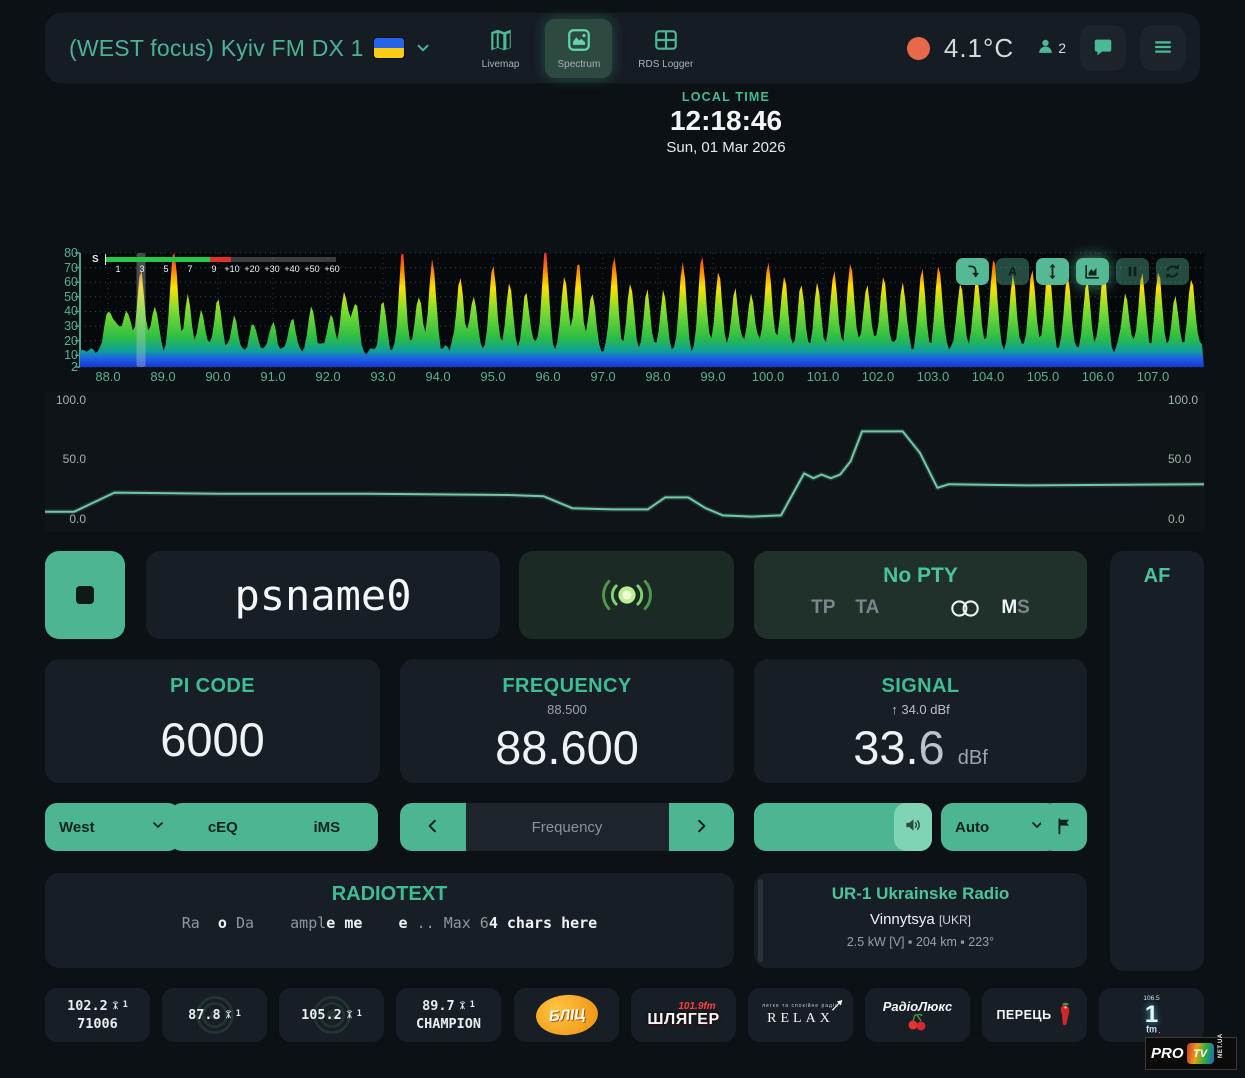  What do you see at coordinates (220, 259) in the screenshot?
I see `s-meter-red-bar` at bounding box center [220, 259].